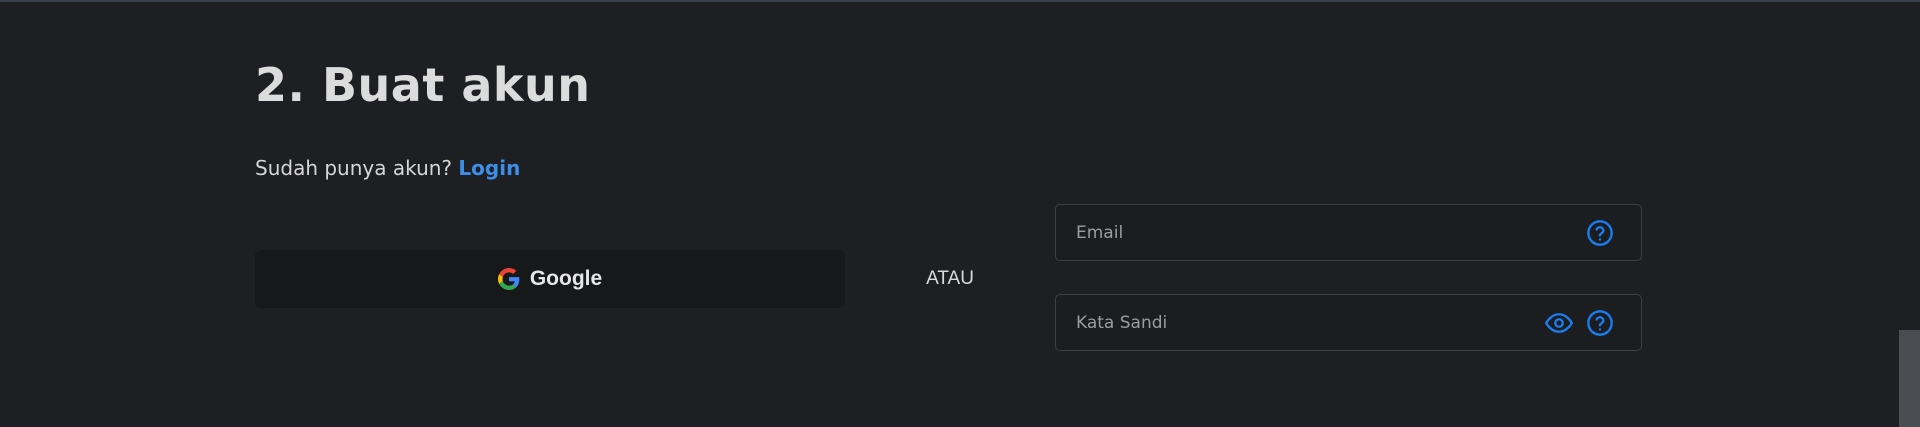  Describe the element at coordinates (423, 85) in the screenshot. I see `section-title: 2. Buat akun` at that location.